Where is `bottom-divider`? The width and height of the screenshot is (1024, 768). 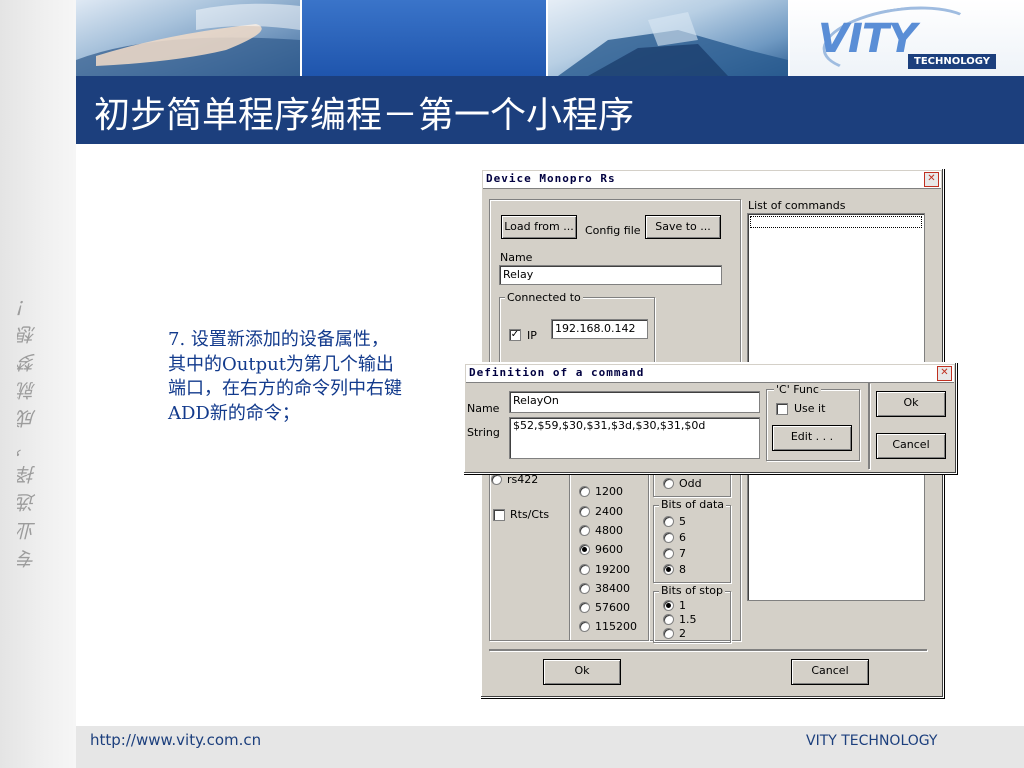
bottom-divider is located at coordinates (708, 650).